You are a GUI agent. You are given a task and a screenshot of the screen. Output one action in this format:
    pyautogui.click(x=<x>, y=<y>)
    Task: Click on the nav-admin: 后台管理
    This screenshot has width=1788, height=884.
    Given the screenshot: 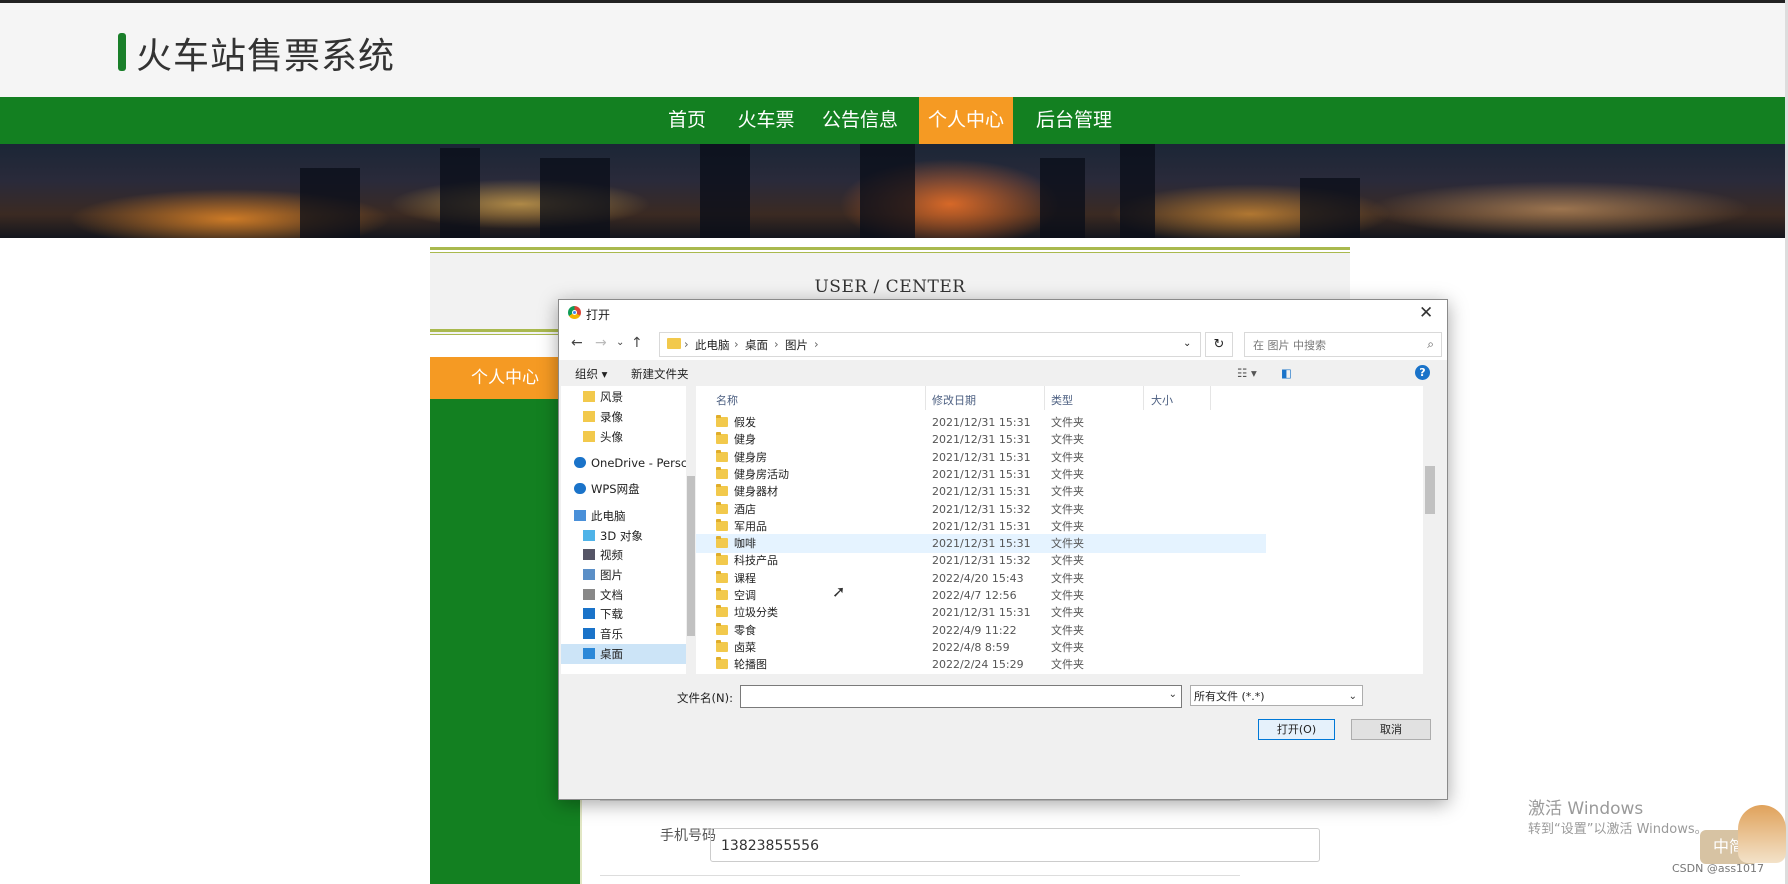 What is the action you would take?
    pyautogui.click(x=1074, y=120)
    